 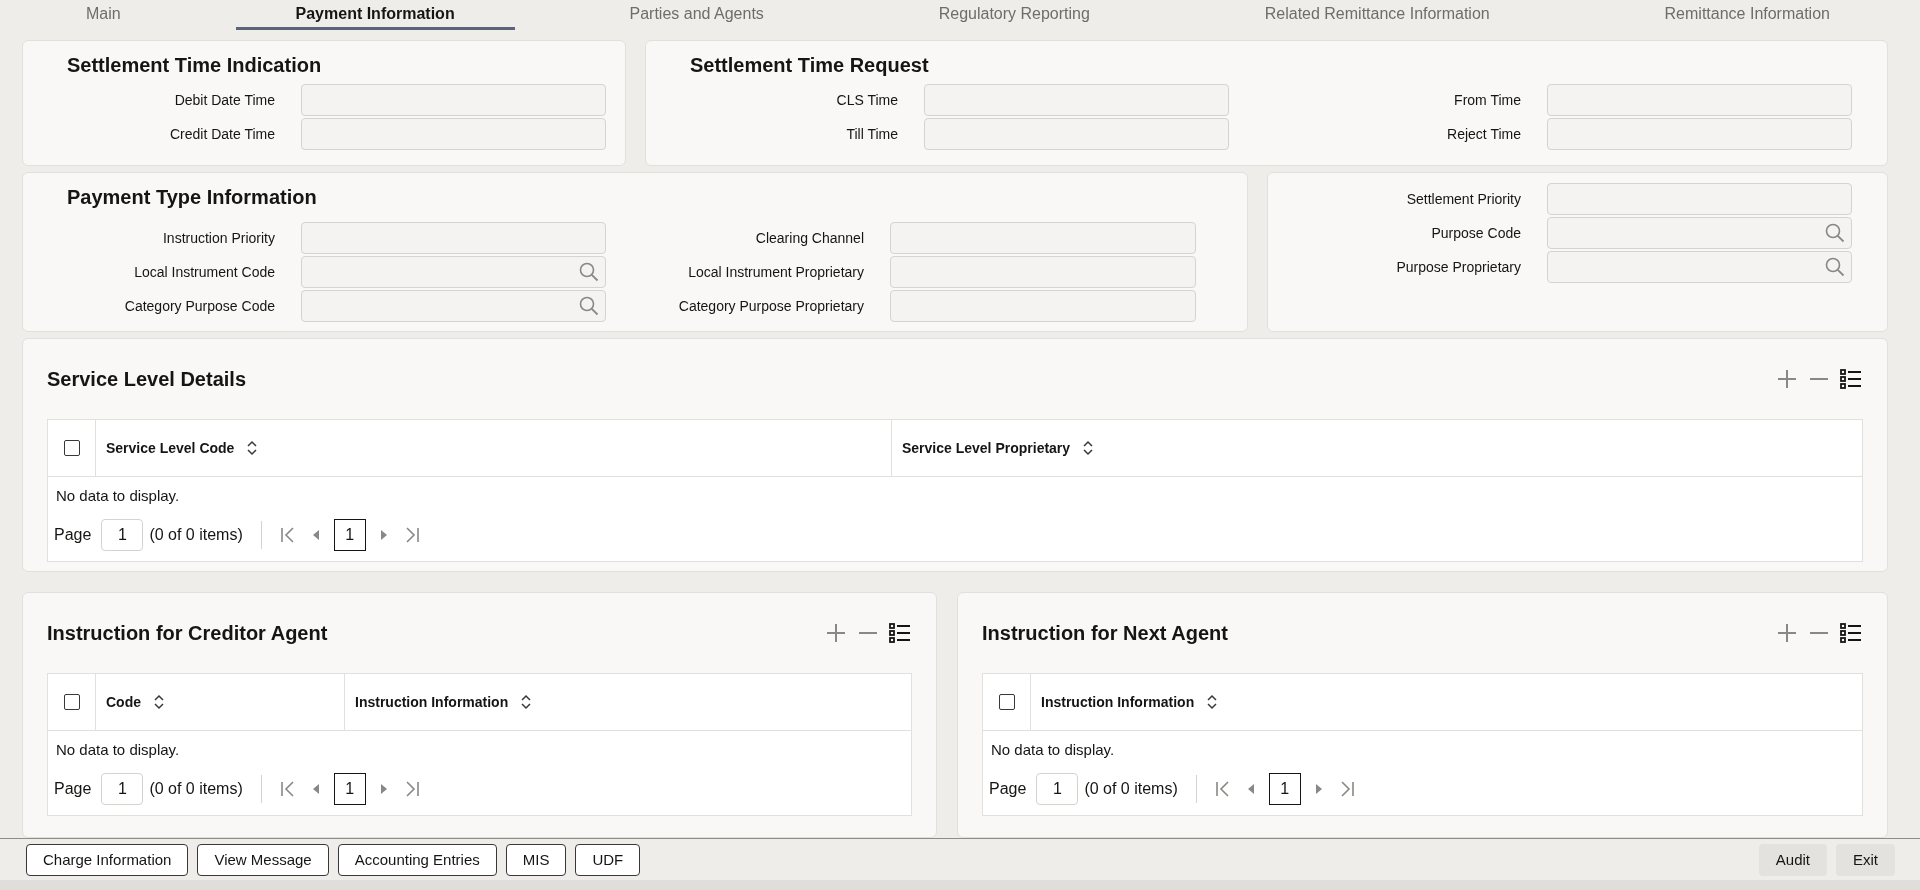 What do you see at coordinates (123, 702) in the screenshot?
I see `column-header: Code` at bounding box center [123, 702].